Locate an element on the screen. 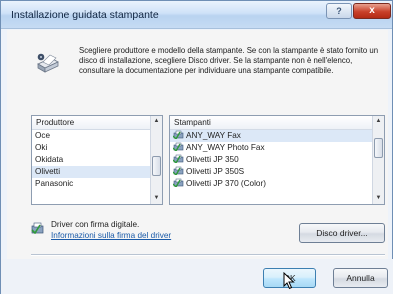  driver-signature-info-link: Informazioni sulla firma del driver is located at coordinates (111, 235).